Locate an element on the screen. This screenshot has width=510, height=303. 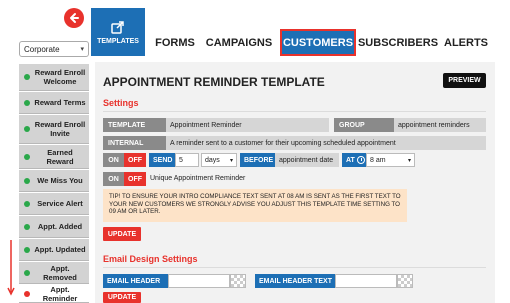
sidebar-item-we-miss-you: We Miss You is located at coordinates (54, 181).